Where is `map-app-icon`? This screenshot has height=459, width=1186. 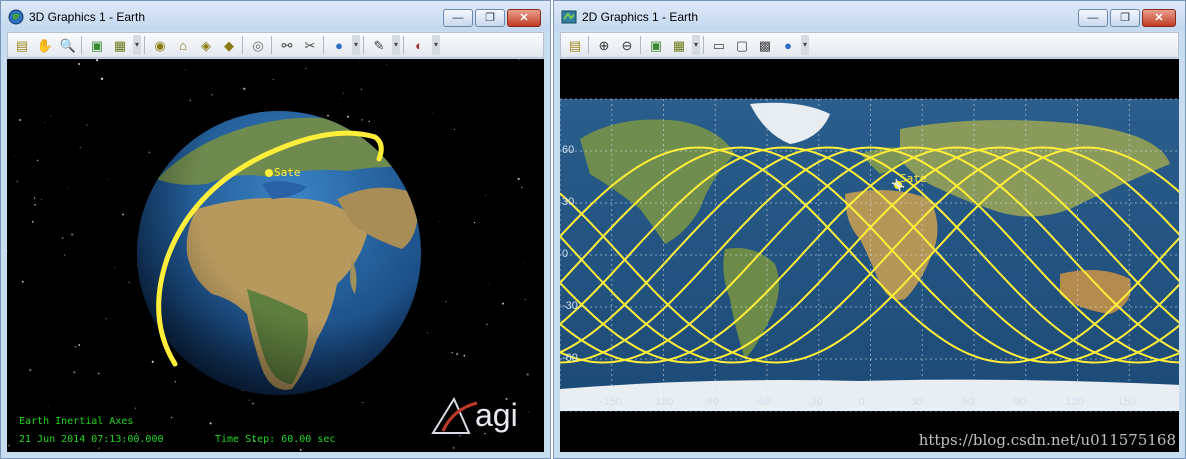 map-app-icon is located at coordinates (569, 17).